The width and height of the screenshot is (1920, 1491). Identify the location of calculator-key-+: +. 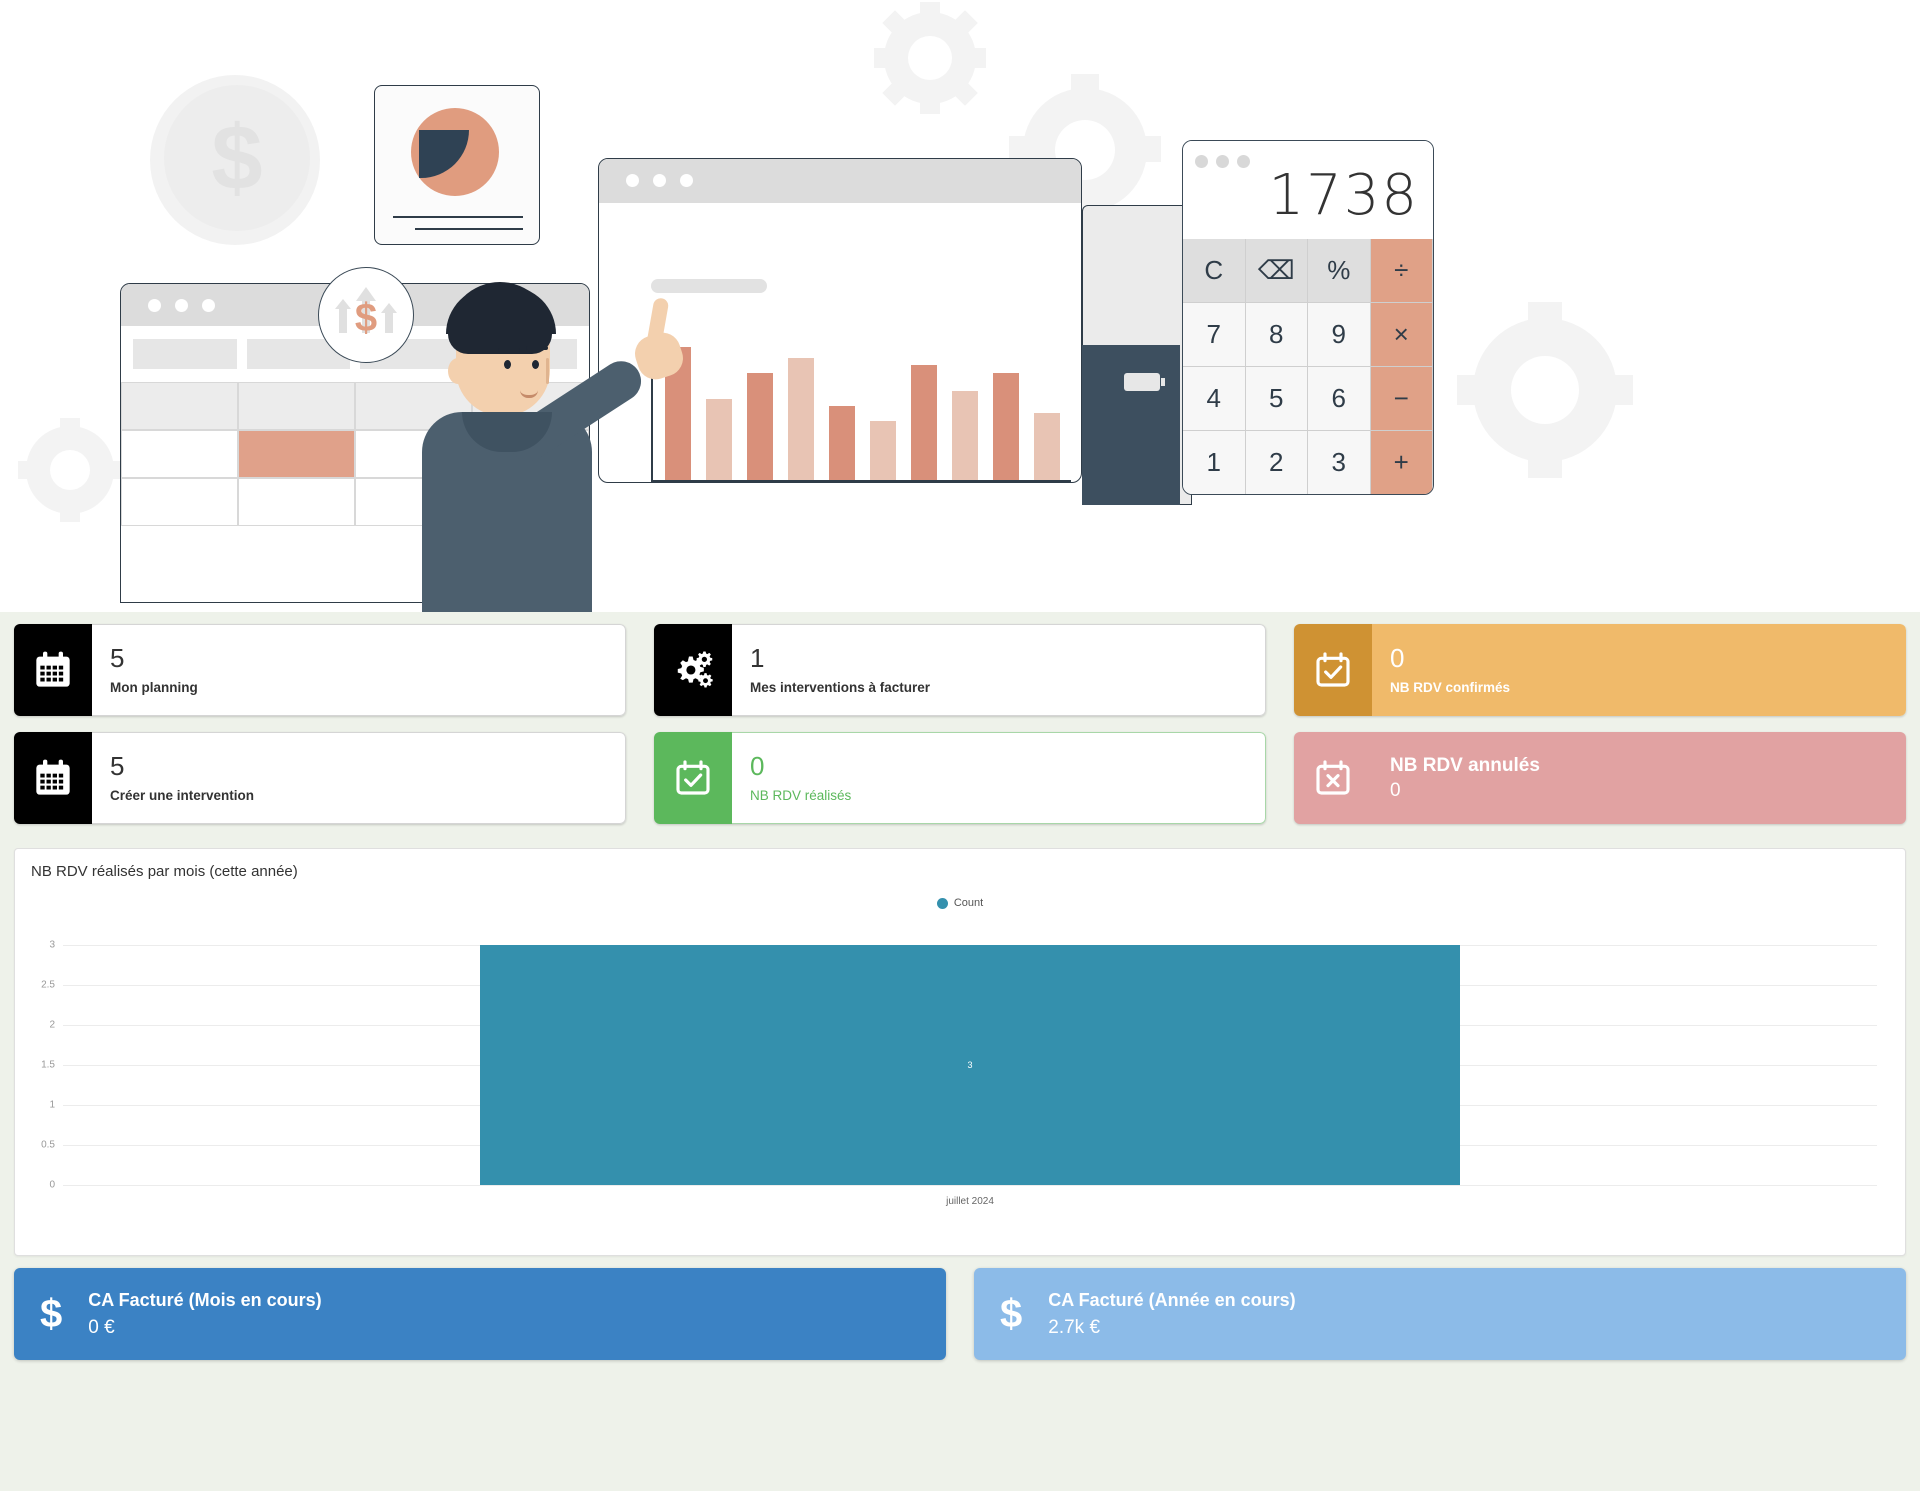
(1401, 462).